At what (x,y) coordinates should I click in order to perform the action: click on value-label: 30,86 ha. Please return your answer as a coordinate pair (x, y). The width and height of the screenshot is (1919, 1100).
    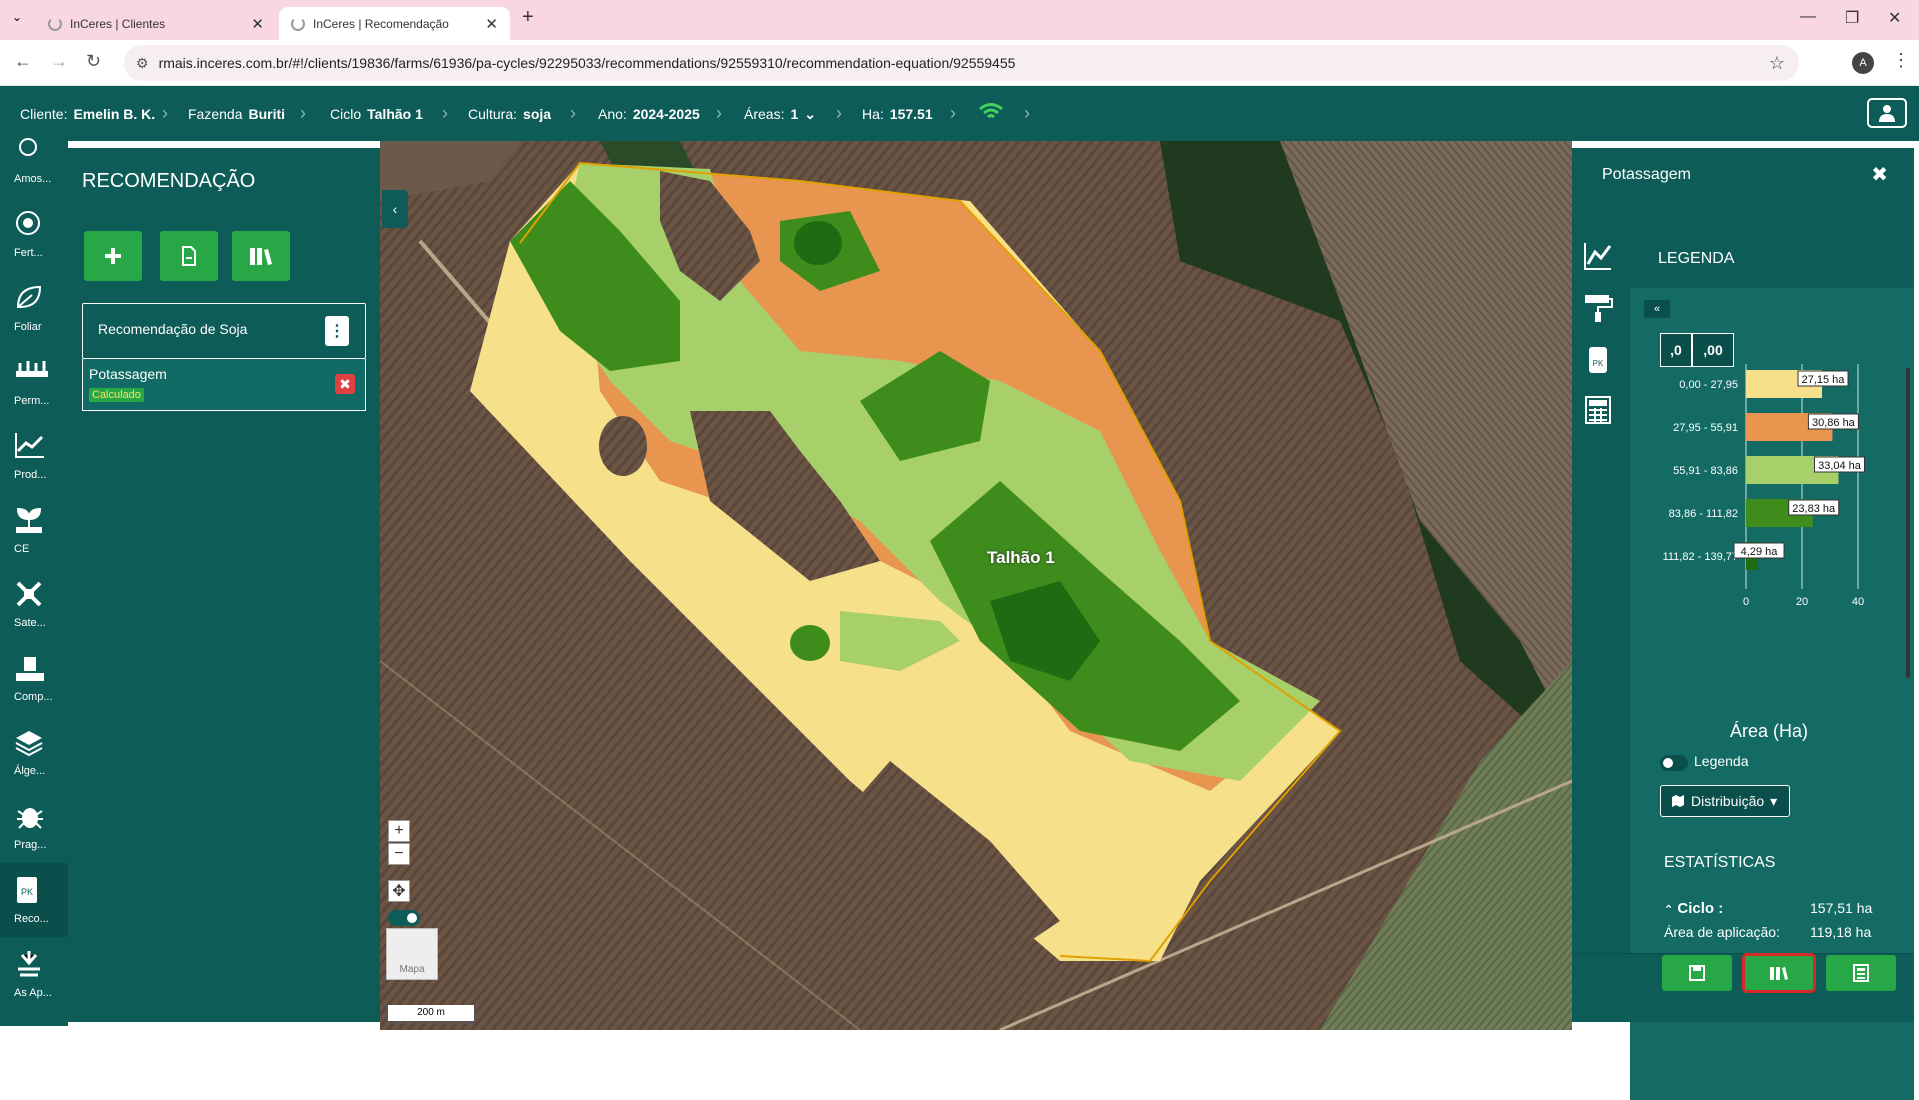
    Looking at the image, I should click on (1834, 423).